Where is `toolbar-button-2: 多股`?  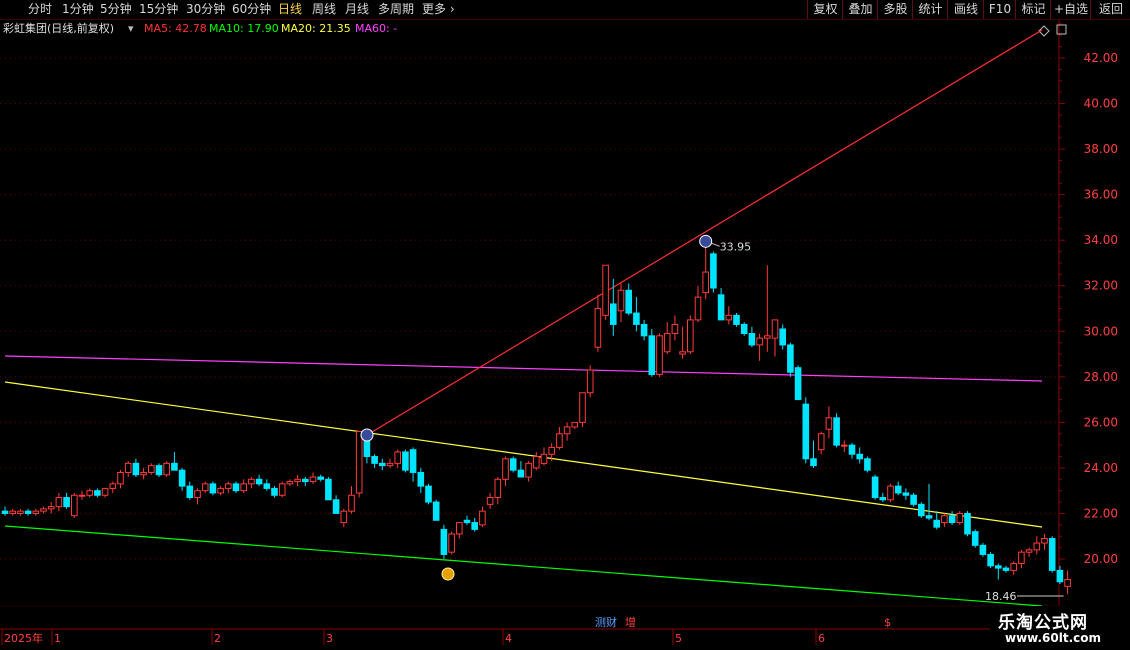 toolbar-button-2: 多股 is located at coordinates (895, 9).